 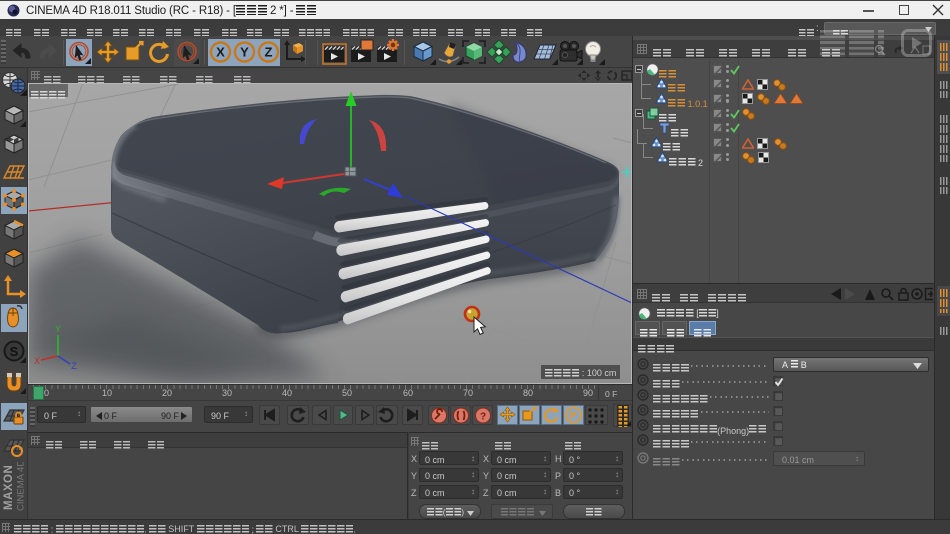 I want to click on svg-text: MAXON, so click(x=9, y=487).